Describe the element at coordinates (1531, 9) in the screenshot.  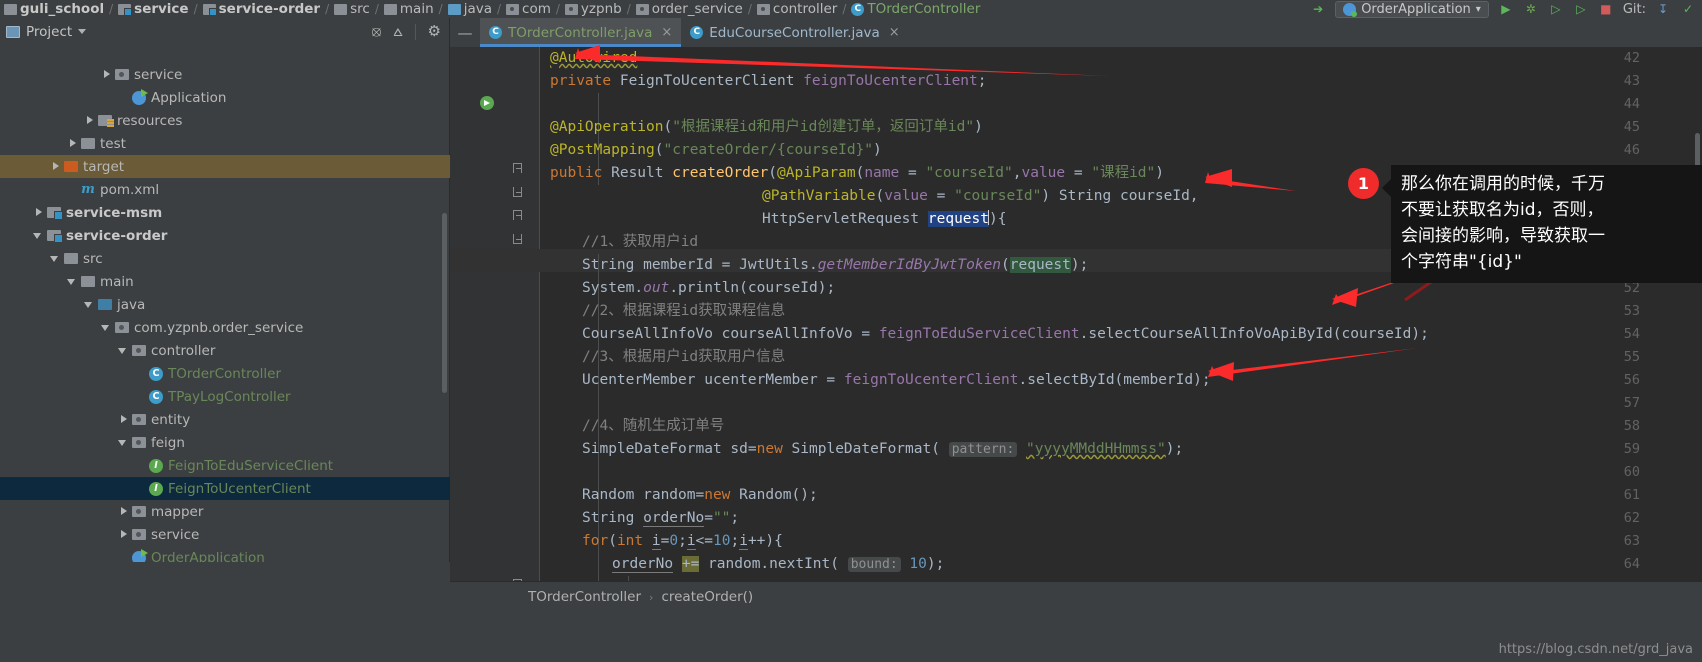
I see `debug-icon: ✲` at that location.